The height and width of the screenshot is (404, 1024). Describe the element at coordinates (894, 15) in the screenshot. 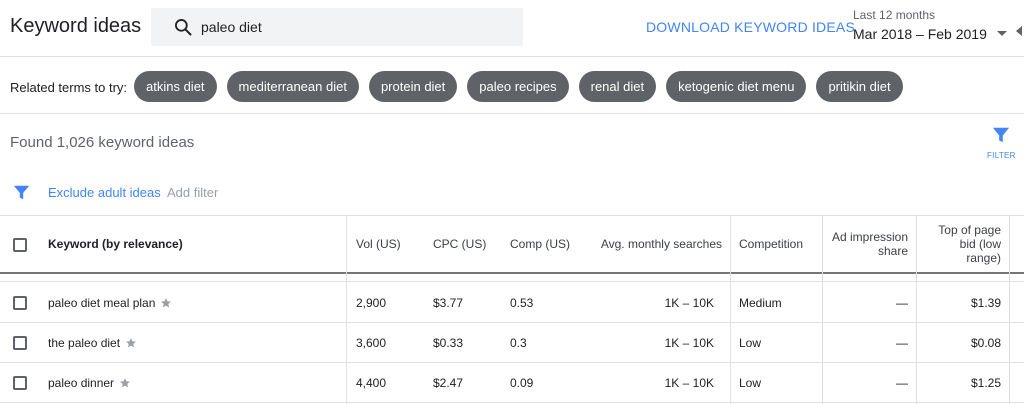

I see `date-range-label: Last 12 months` at that location.